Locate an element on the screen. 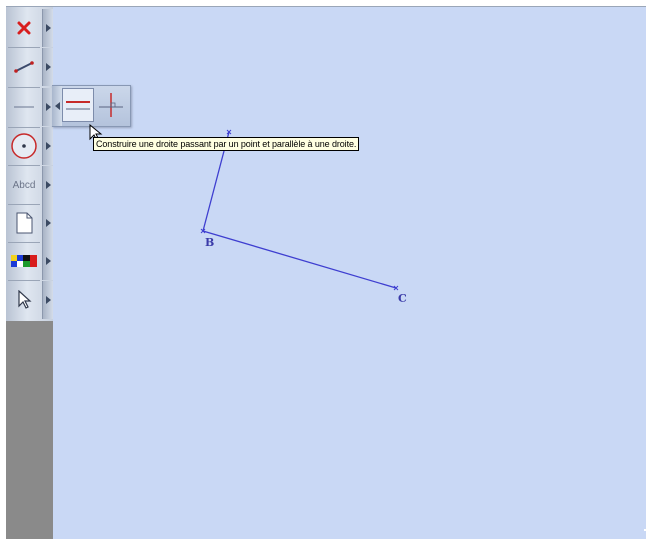  pointer-tool-button is located at coordinates (24, 300).